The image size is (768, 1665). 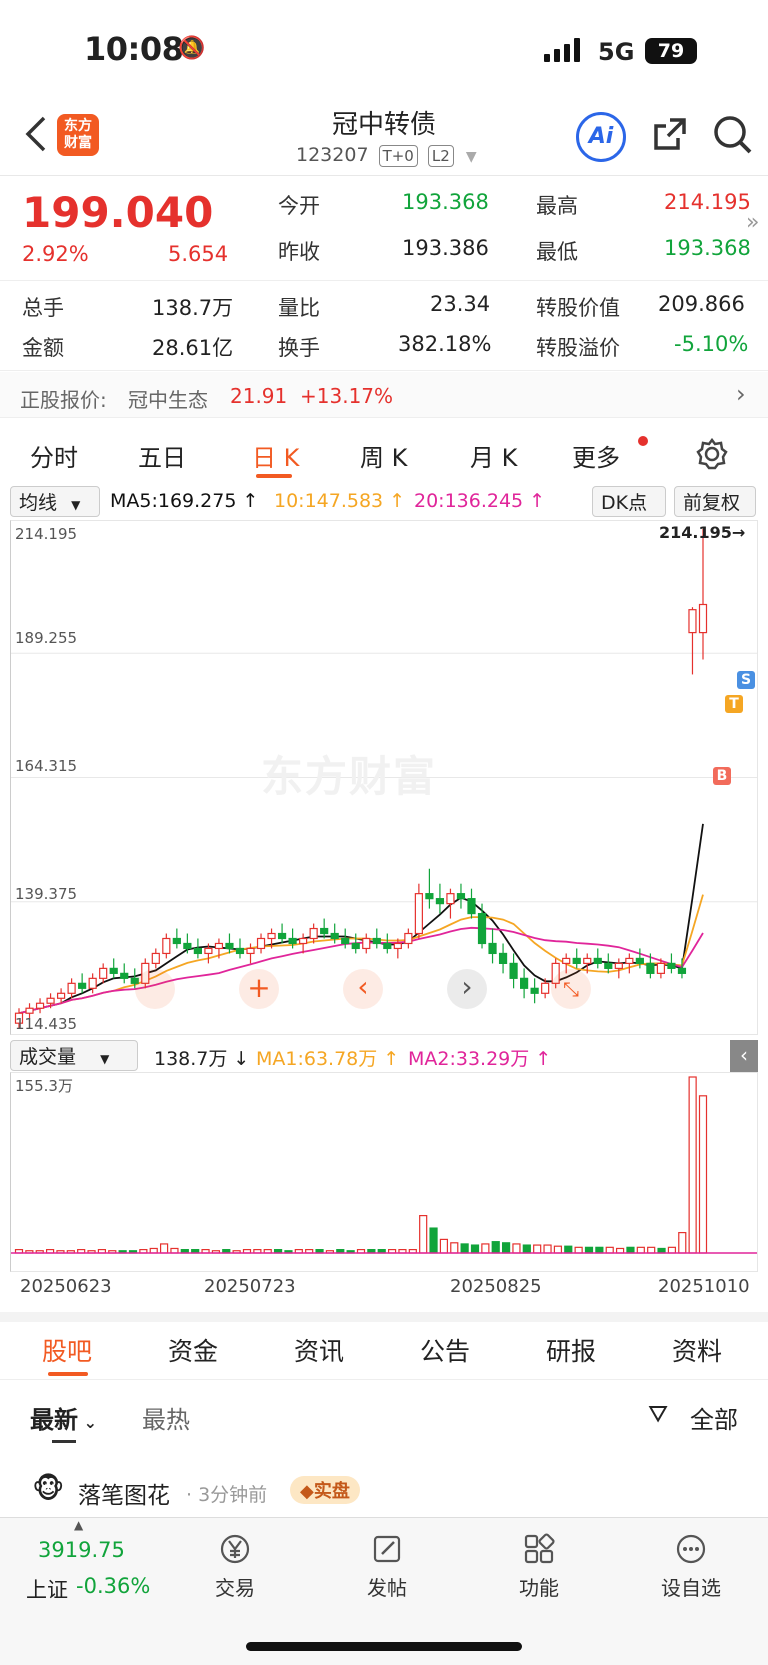 I want to click on search-icon, so click(x=733, y=135).